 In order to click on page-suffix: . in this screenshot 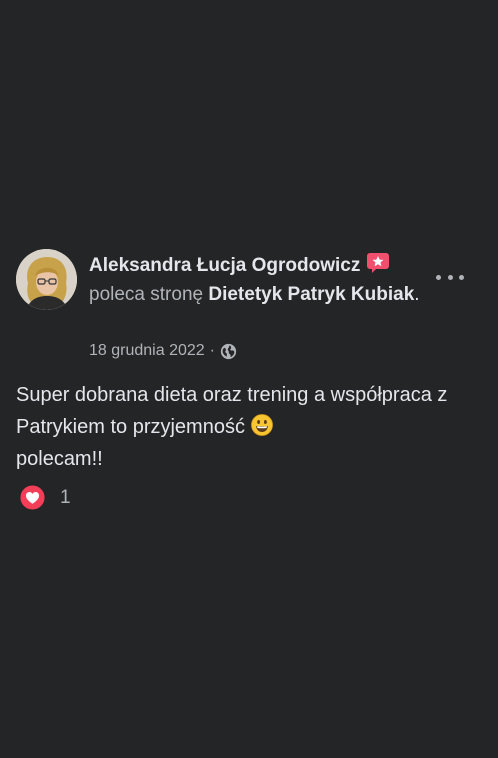, I will do `click(417, 294)`.